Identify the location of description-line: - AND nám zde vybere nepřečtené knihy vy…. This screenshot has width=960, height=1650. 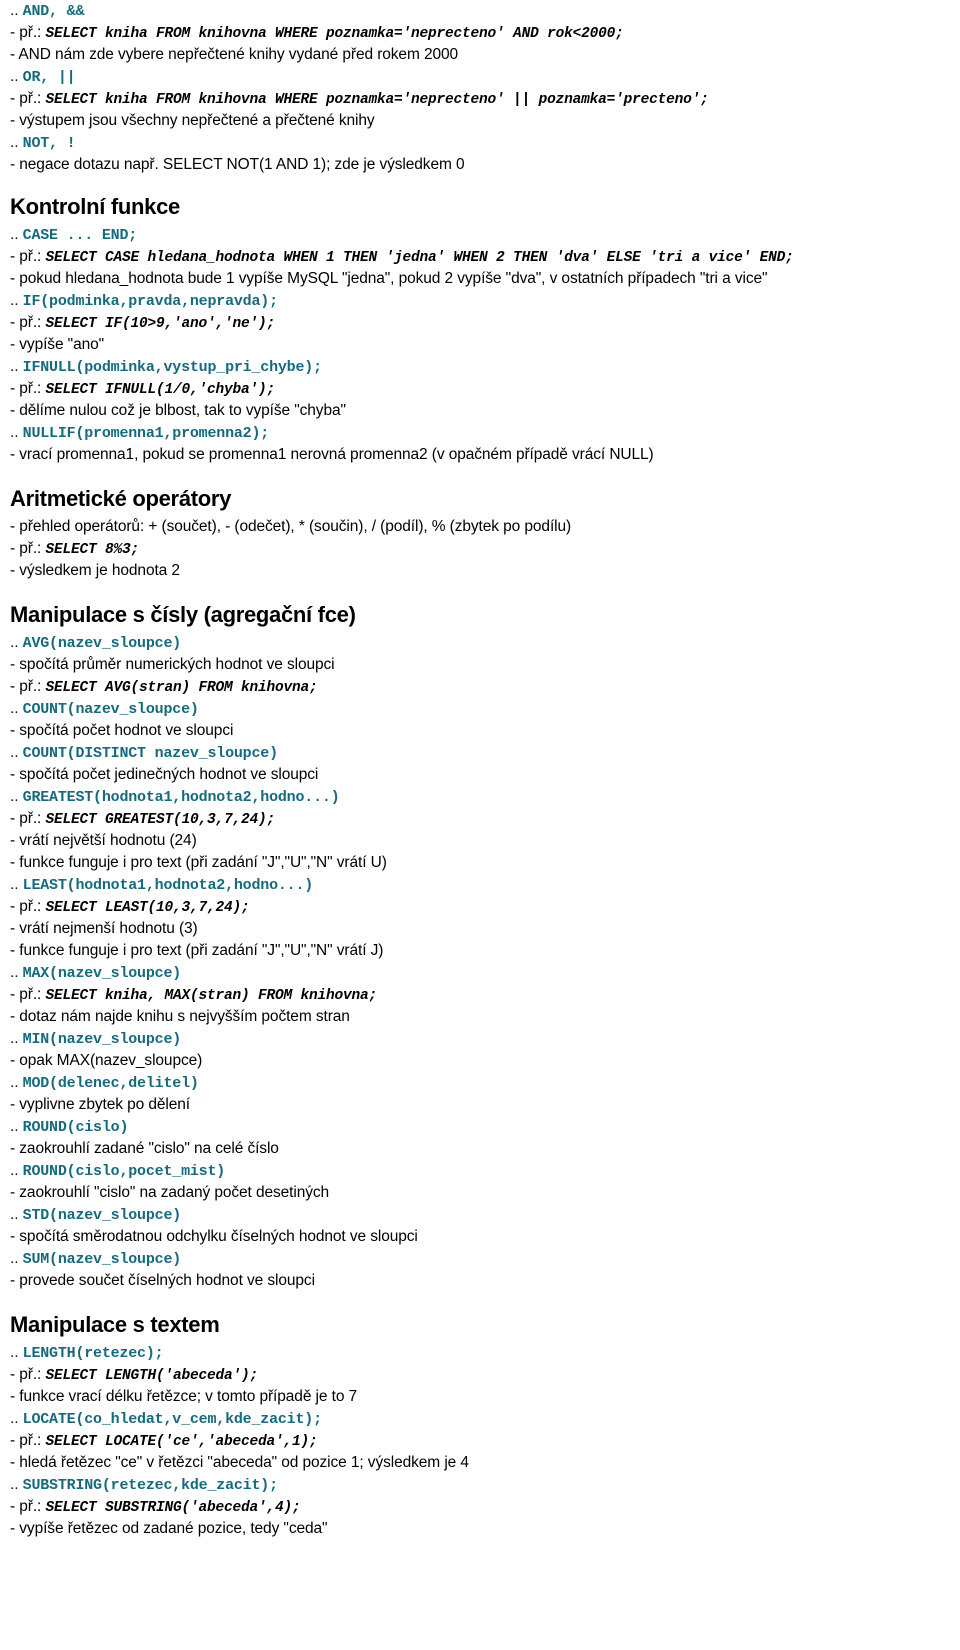
(234, 54).